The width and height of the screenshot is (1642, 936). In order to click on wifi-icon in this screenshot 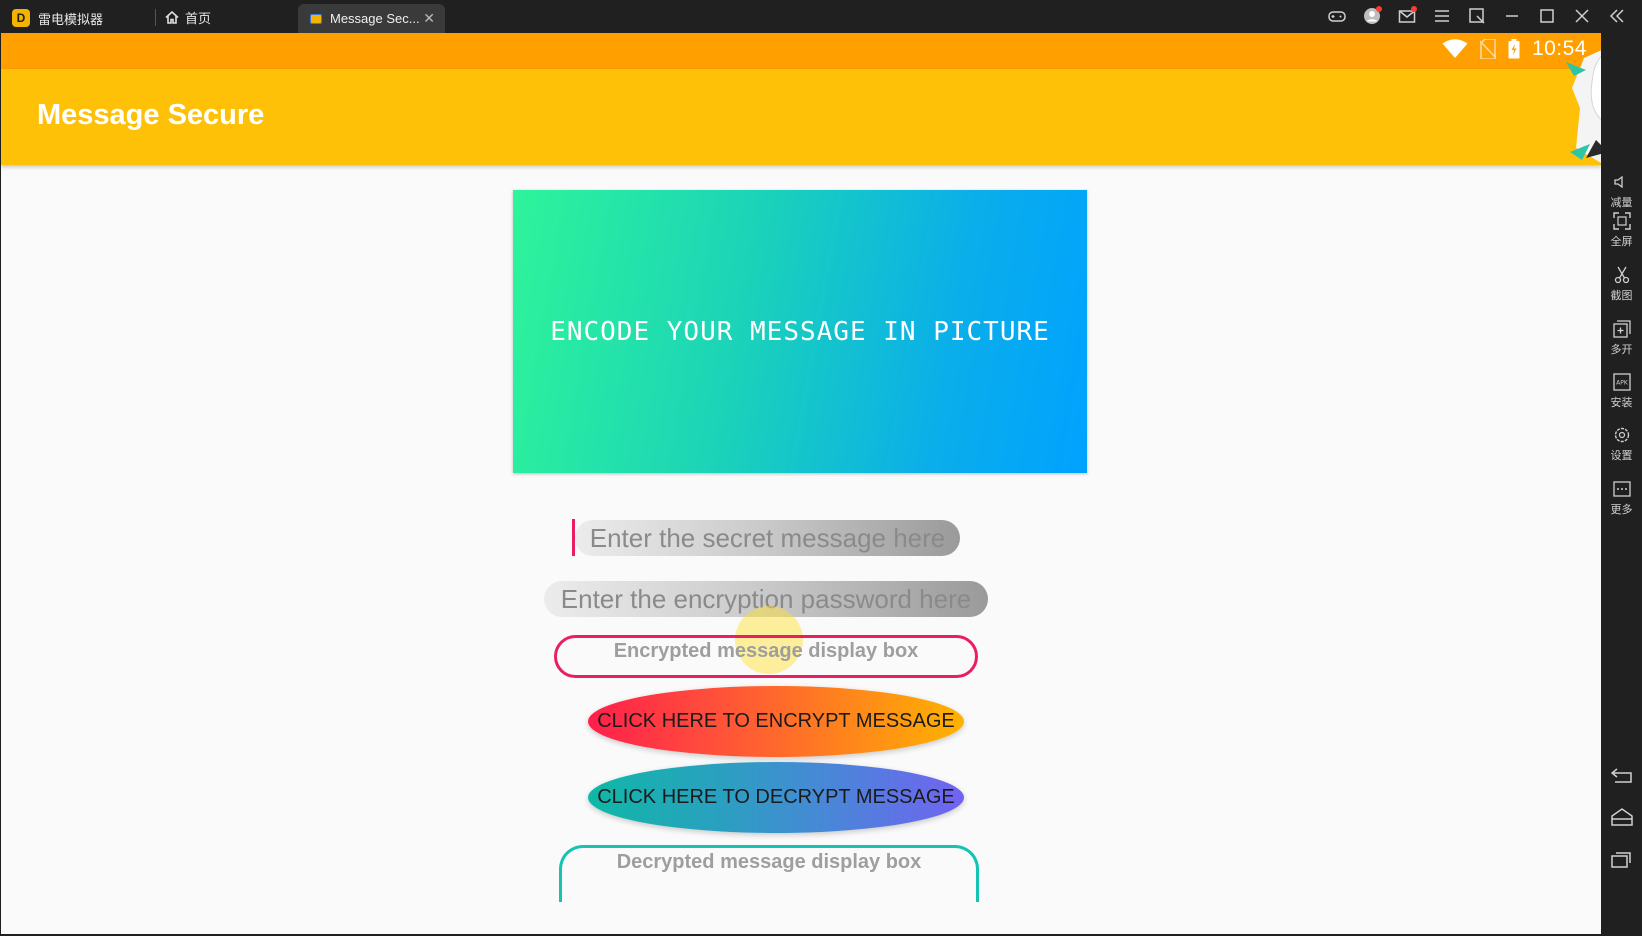, I will do `click(1455, 48)`.